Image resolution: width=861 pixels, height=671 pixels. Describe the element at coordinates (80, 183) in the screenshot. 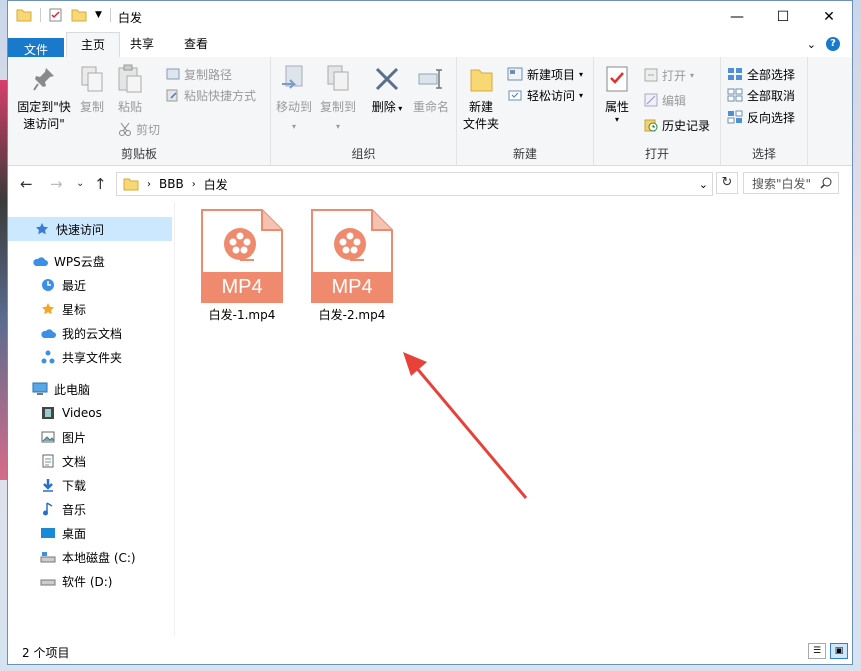

I see `recent-locations-chevron-icon: ⌄` at that location.